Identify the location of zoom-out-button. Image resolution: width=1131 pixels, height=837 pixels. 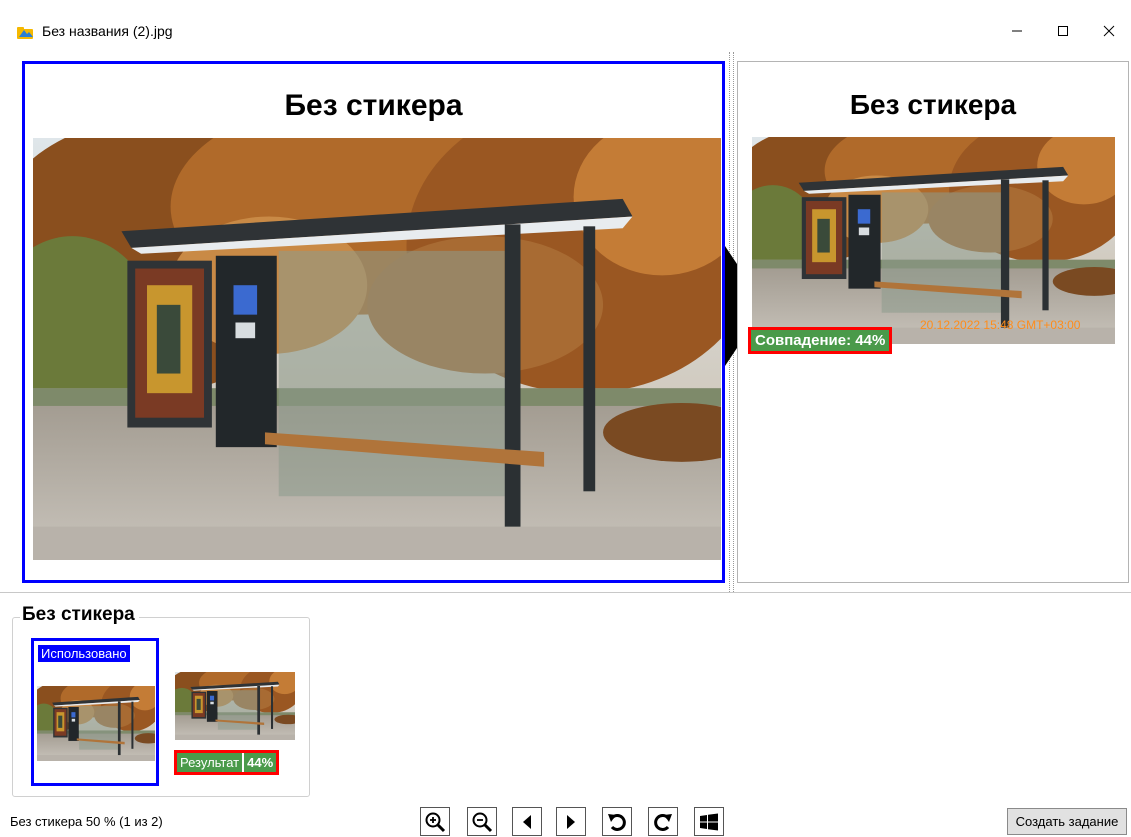
(482, 821).